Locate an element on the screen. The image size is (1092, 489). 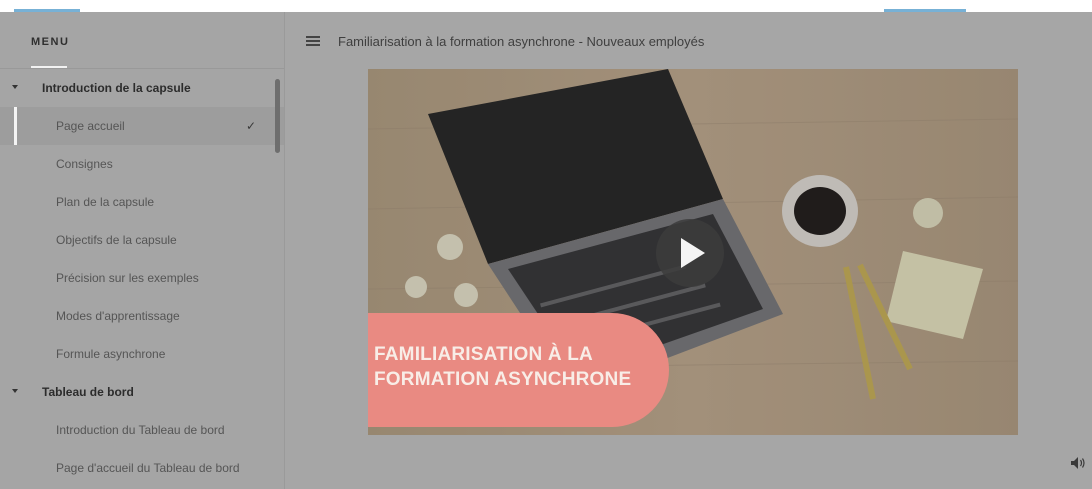
menu-item-label: Modes d'apprentissage is located at coordinates (118, 316).